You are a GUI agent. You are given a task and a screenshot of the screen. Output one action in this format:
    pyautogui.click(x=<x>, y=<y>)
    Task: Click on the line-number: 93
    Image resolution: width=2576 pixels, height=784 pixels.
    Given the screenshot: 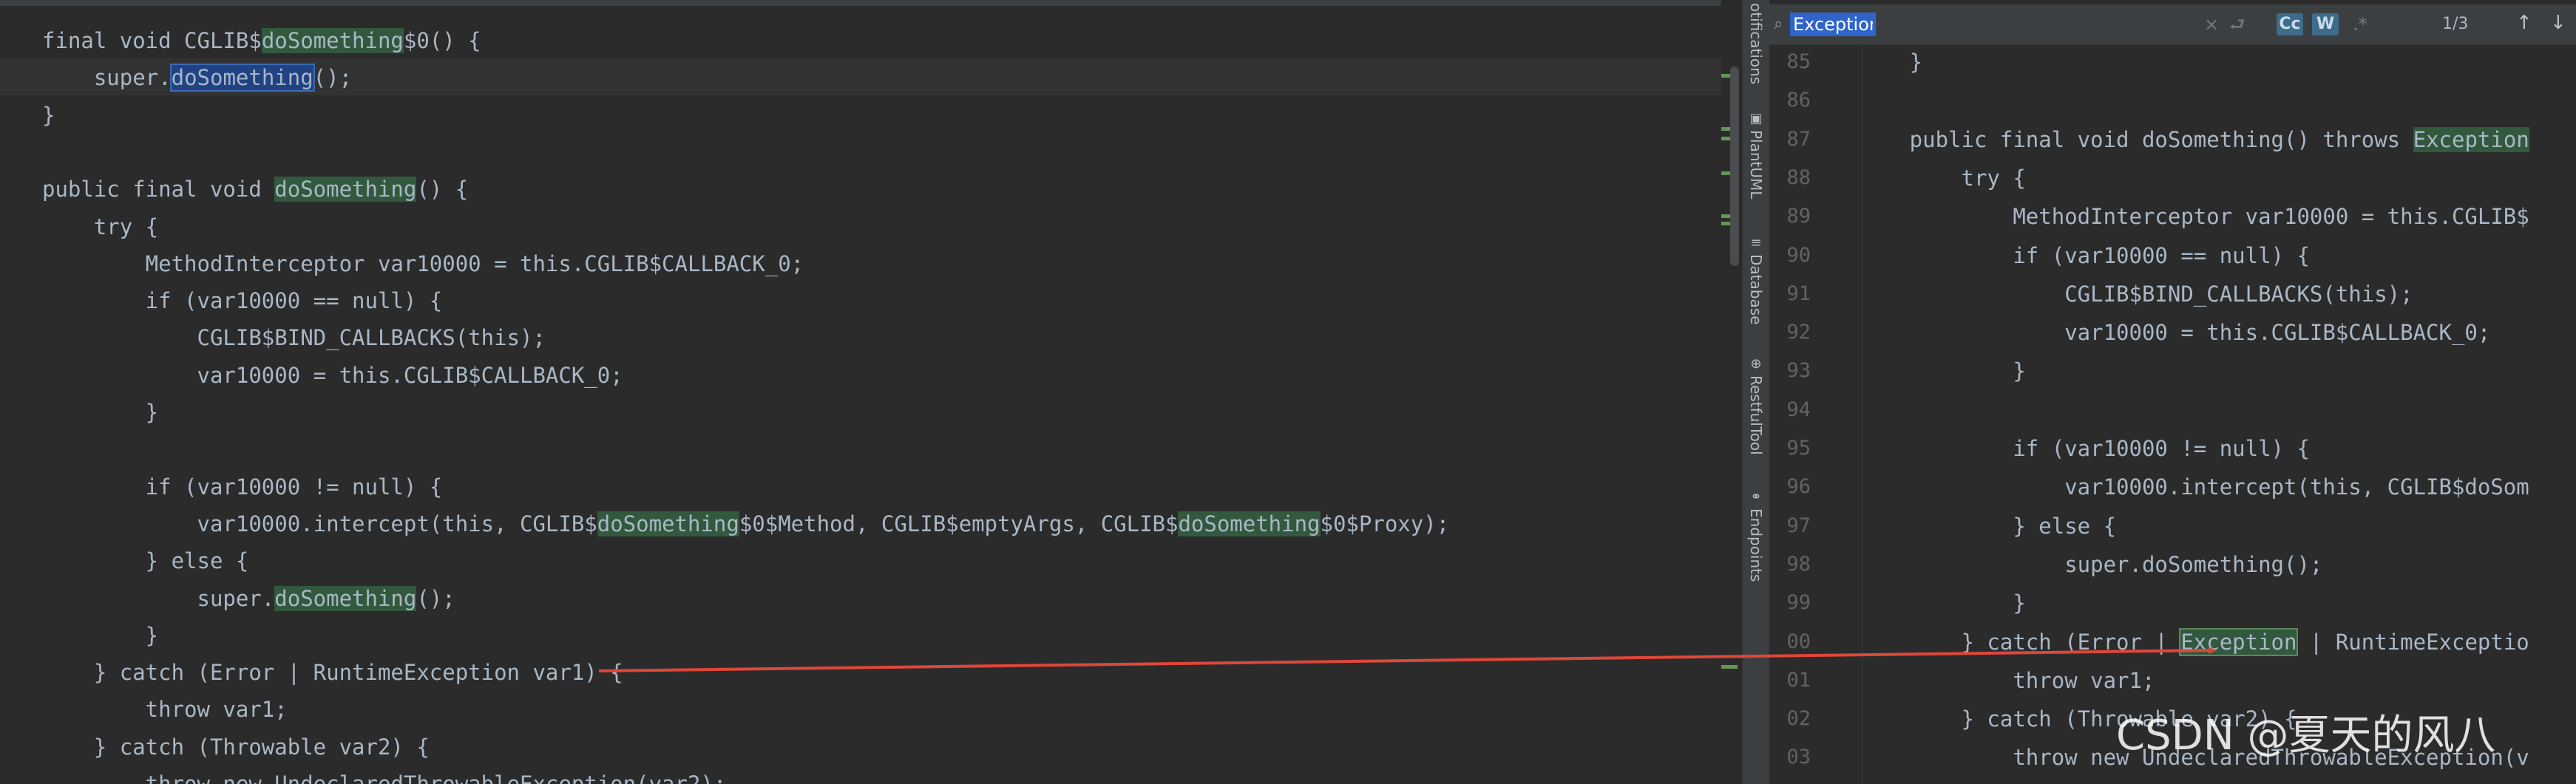 What is the action you would take?
    pyautogui.click(x=1798, y=371)
    